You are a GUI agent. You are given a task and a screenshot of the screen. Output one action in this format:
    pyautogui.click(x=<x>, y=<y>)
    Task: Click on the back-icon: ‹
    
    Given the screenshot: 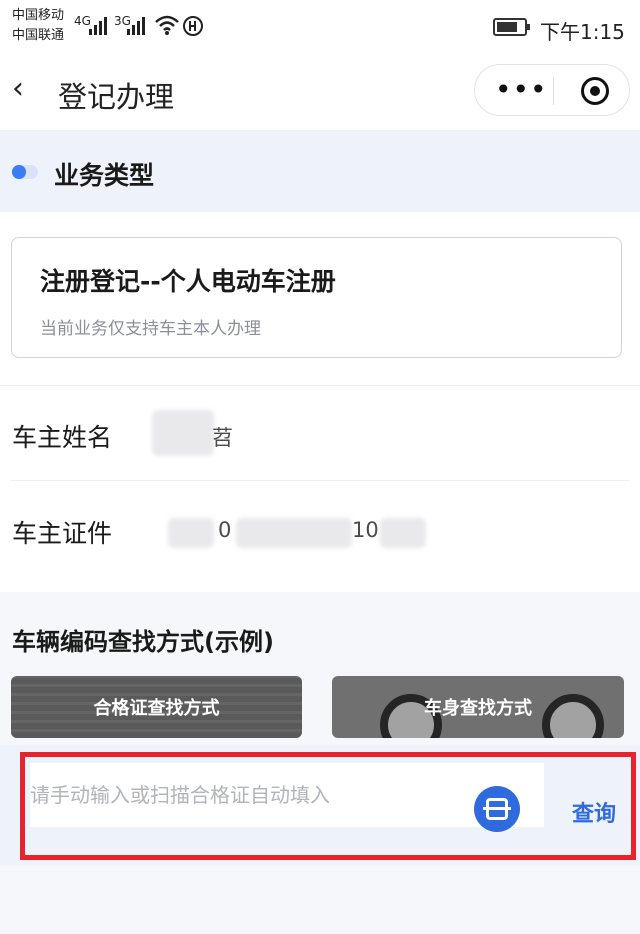 What is the action you would take?
    pyautogui.click(x=18, y=89)
    